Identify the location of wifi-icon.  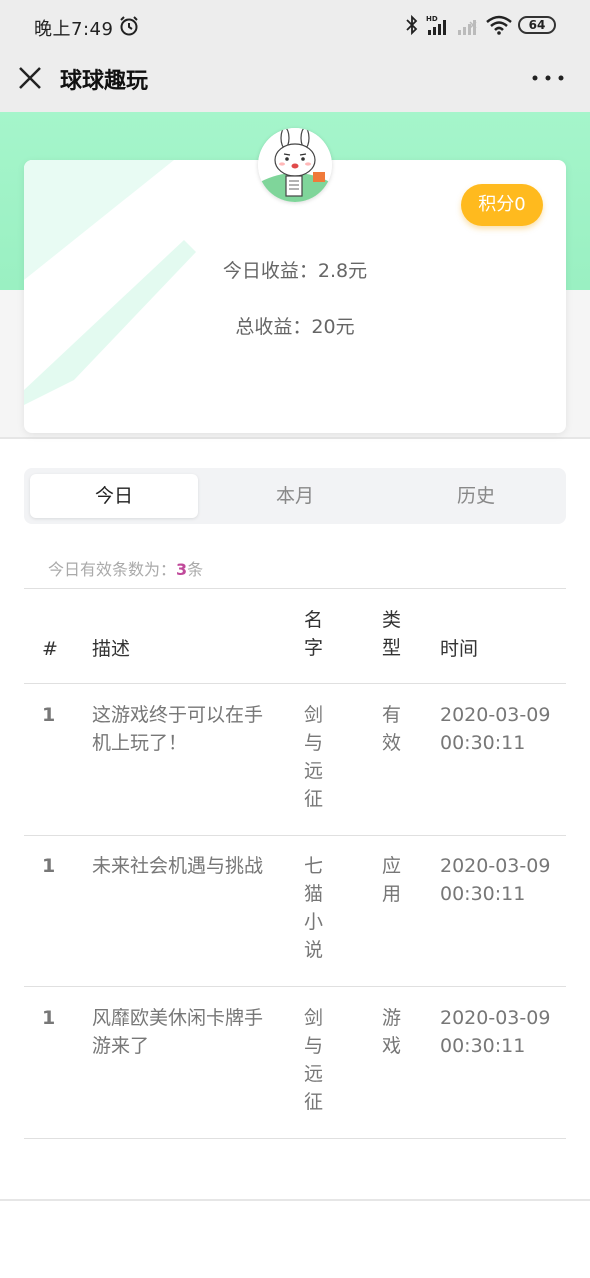
(499, 25).